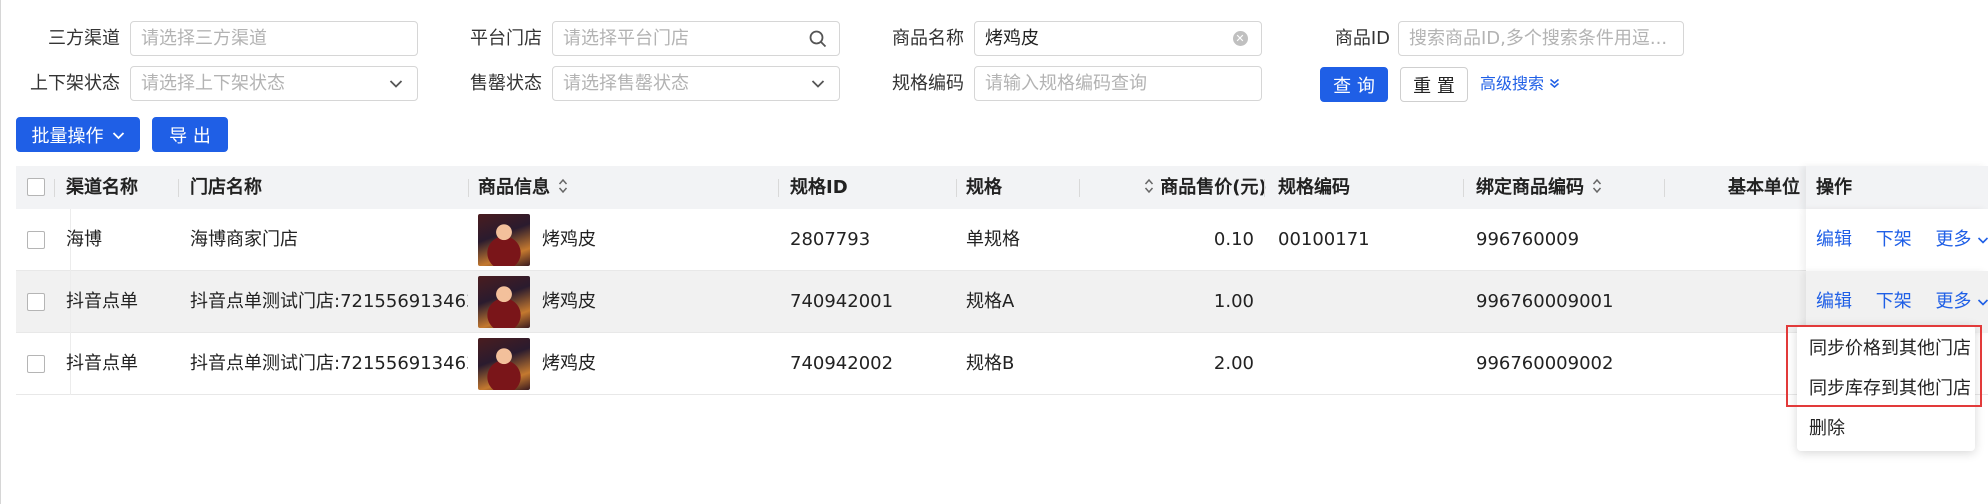 Image resolution: width=1988 pixels, height=504 pixels. I want to click on channel-placeholder: 请选择三方渠道, so click(204, 38).